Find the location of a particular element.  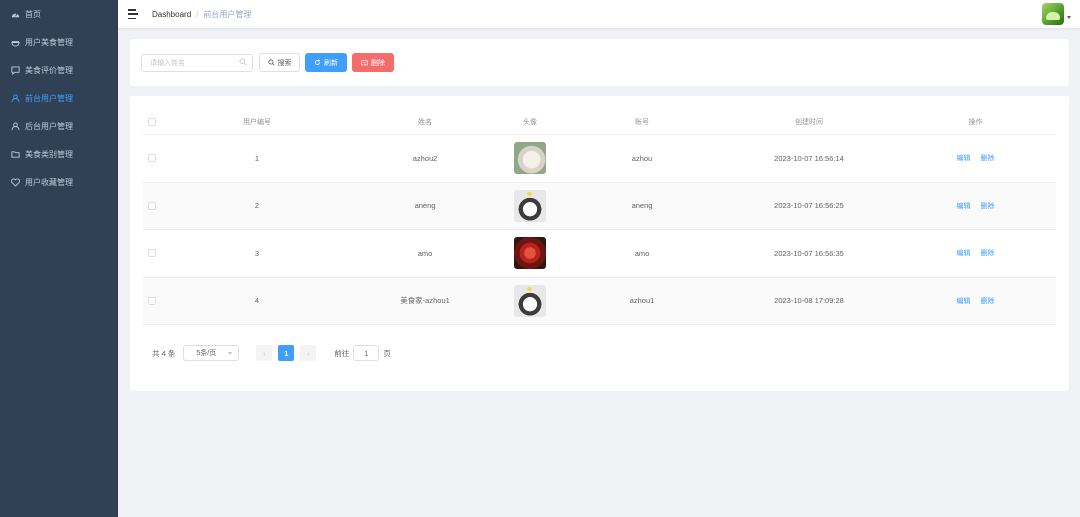

cell-id: 2 is located at coordinates (257, 206).